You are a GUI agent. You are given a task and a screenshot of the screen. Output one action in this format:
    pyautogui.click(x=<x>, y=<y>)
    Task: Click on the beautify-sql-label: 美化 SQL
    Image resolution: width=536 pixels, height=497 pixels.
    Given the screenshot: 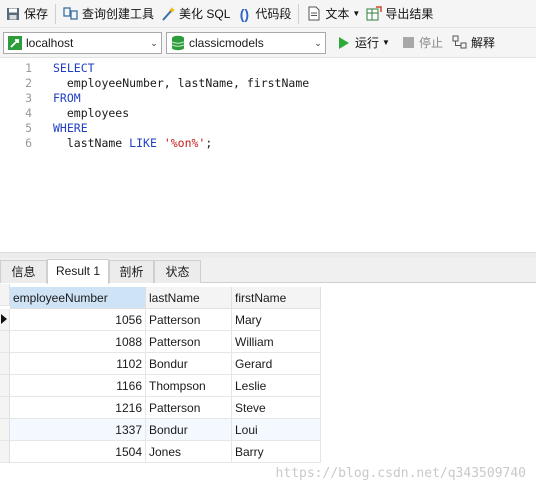 What is the action you would take?
    pyautogui.click(x=205, y=14)
    